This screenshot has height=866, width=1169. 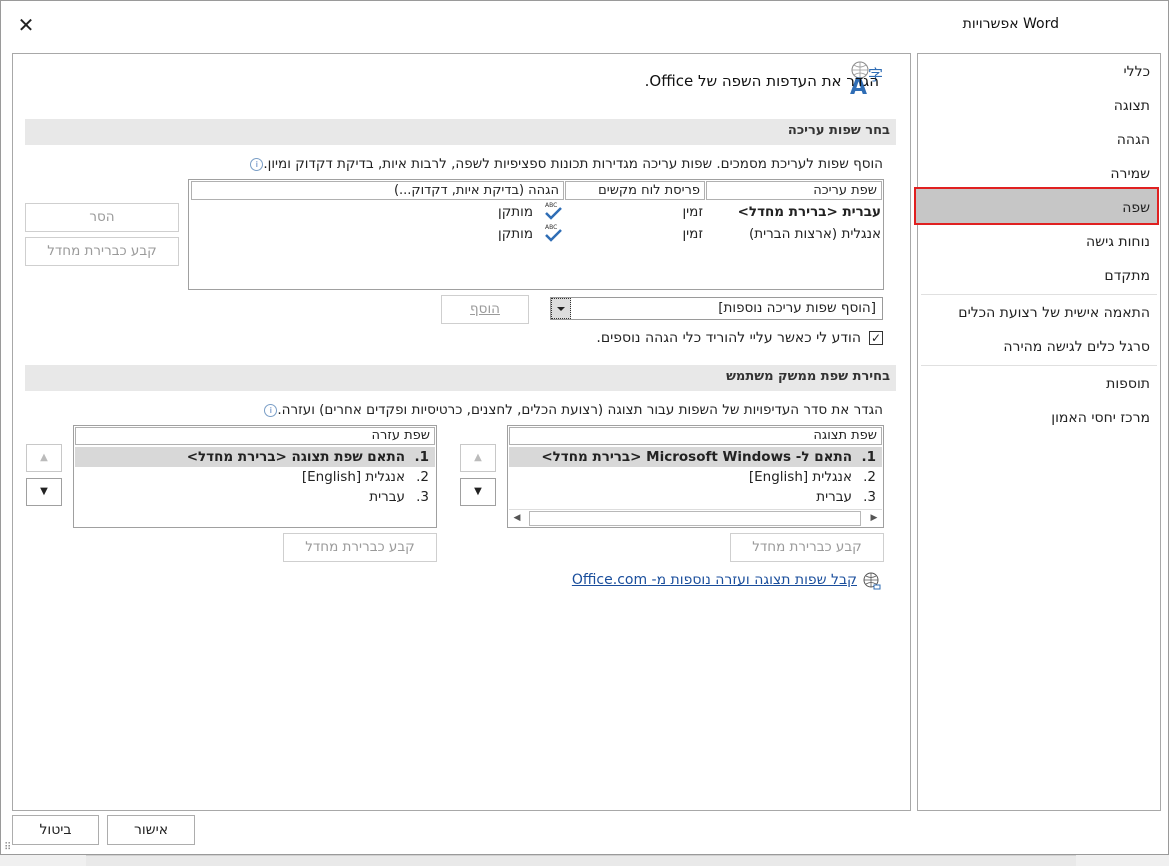 What do you see at coordinates (485, 309) in the screenshot?
I see `add-button: הוסף` at bounding box center [485, 309].